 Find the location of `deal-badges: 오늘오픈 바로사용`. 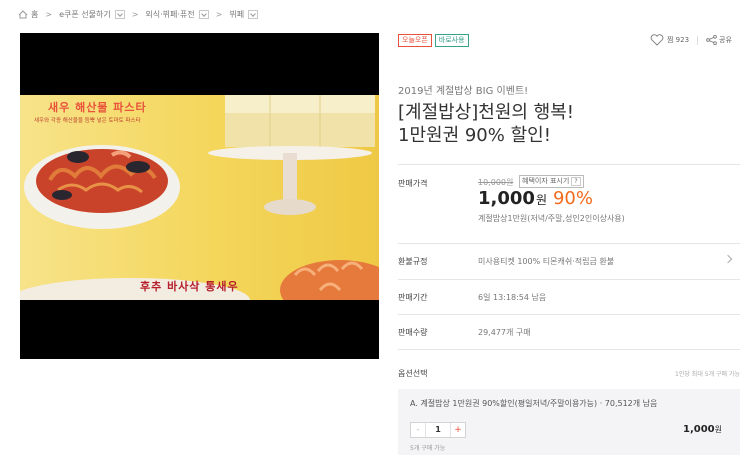

deal-badges: 오늘오픈 바로사용 is located at coordinates (433, 40).